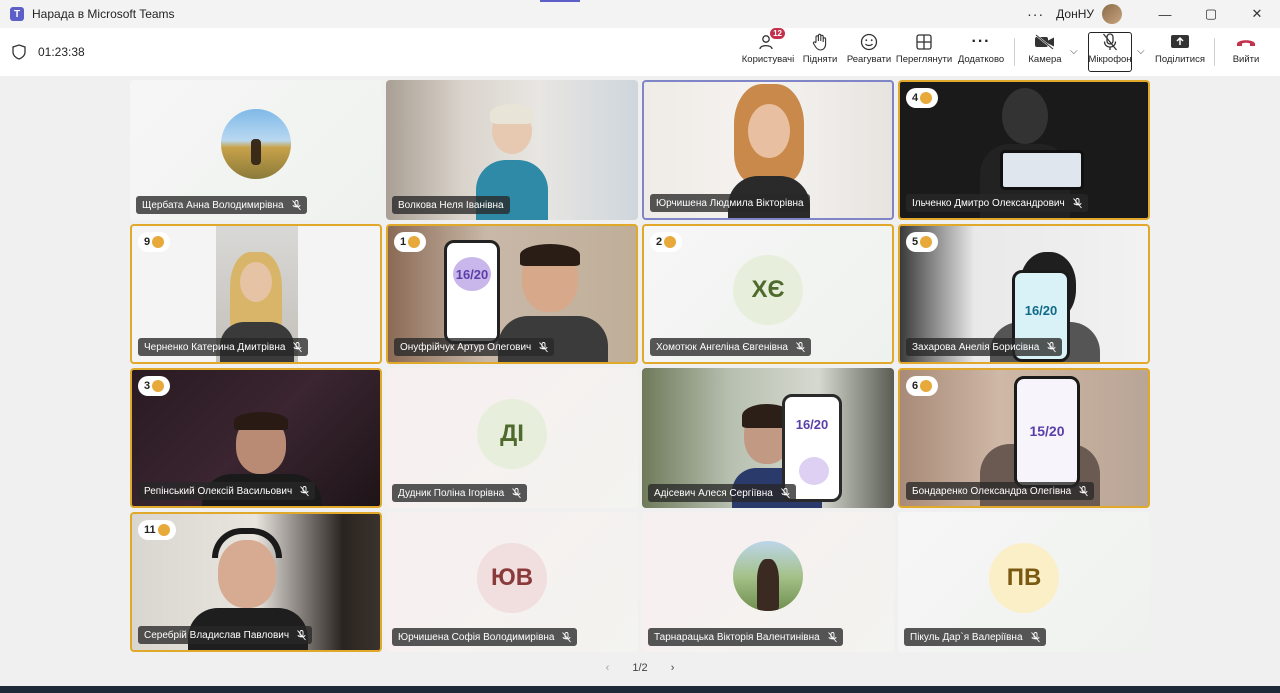 Image resolution: width=1280 pixels, height=693 pixels. I want to click on raise-hand-button: Підняти, so click(820, 52).